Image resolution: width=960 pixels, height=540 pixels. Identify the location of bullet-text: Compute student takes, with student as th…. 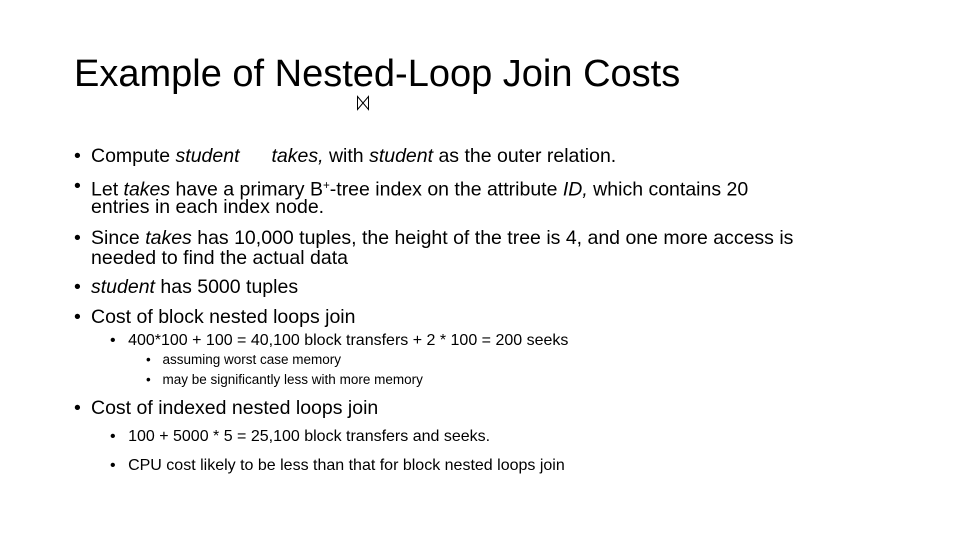
(354, 156).